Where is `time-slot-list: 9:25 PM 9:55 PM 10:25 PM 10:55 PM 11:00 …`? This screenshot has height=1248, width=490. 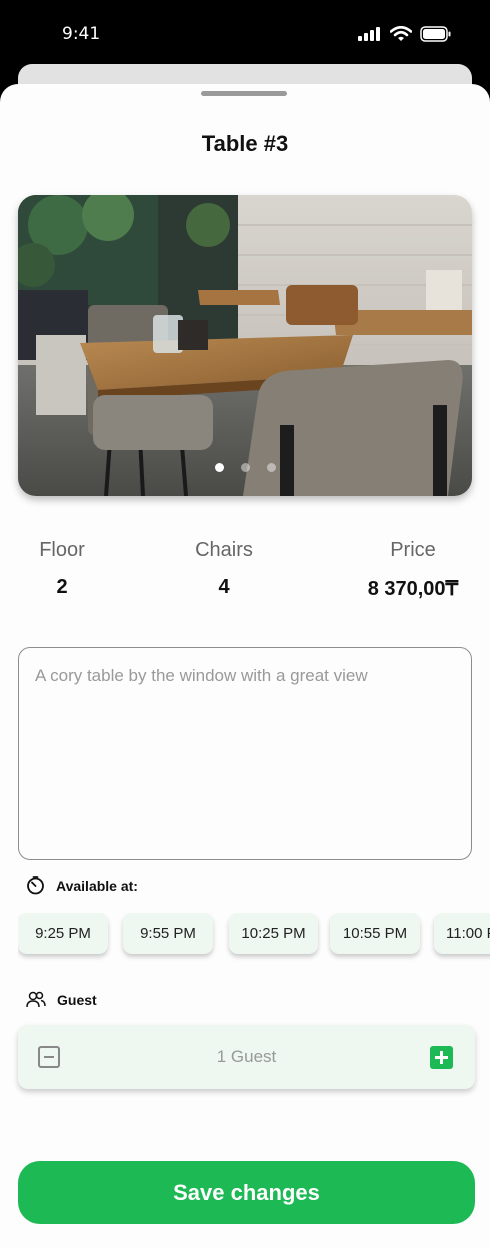 time-slot-list: 9:25 PM 9:55 PM 10:25 PM 10:55 PM 11:00 … is located at coordinates (254, 938).